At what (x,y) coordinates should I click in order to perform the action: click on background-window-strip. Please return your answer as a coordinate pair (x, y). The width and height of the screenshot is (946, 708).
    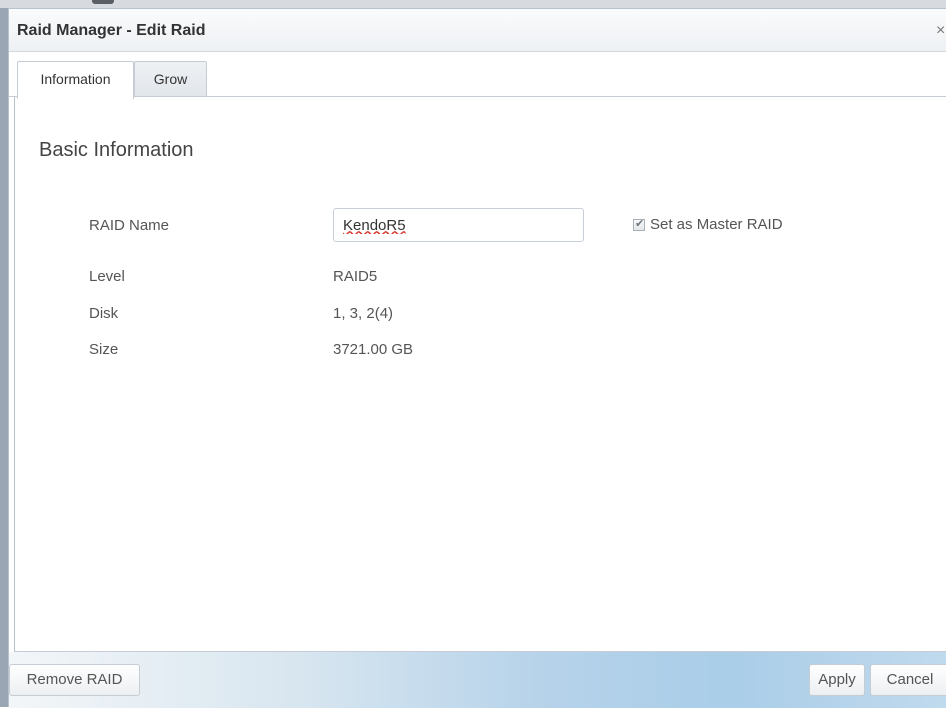
    Looking at the image, I should click on (473, 4).